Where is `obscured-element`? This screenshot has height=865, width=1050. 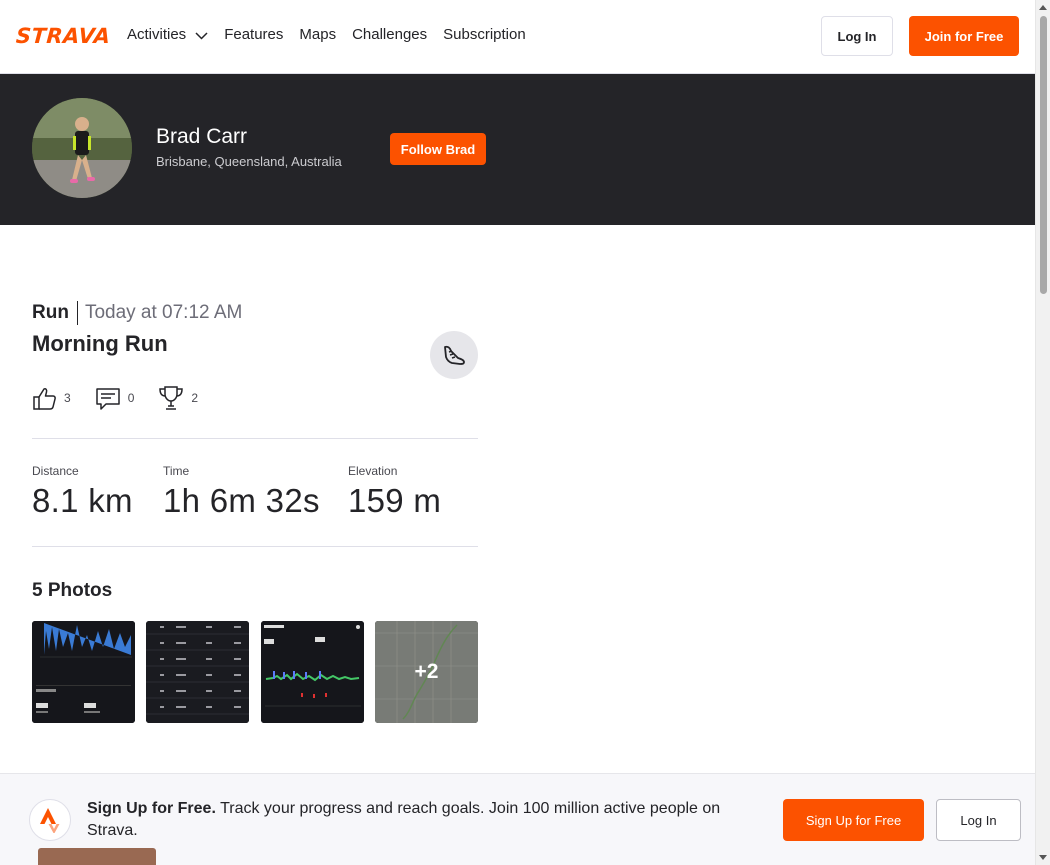
obscured-element is located at coordinates (97, 856).